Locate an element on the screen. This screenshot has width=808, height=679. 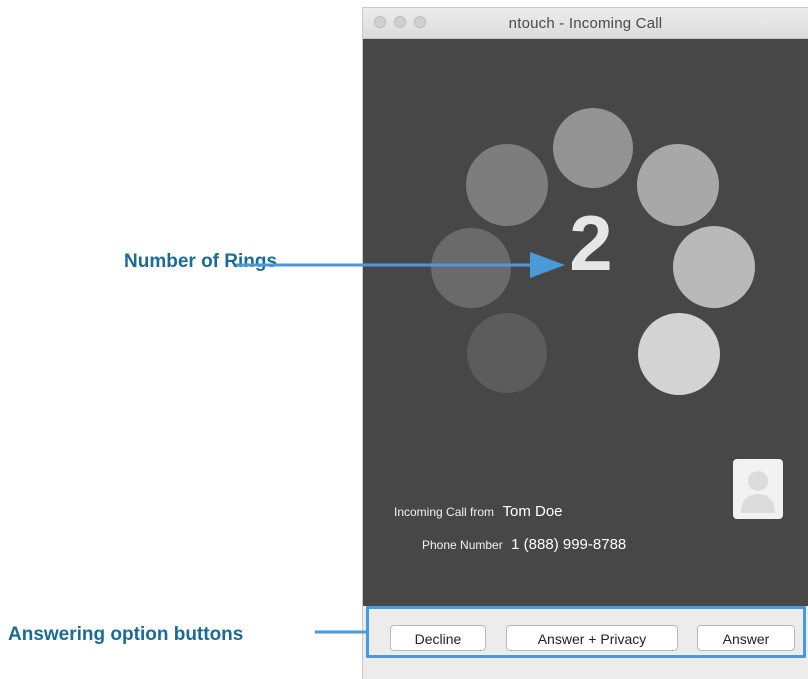
caller-from-label: Incoming Call from is located at coordinates (444, 512).